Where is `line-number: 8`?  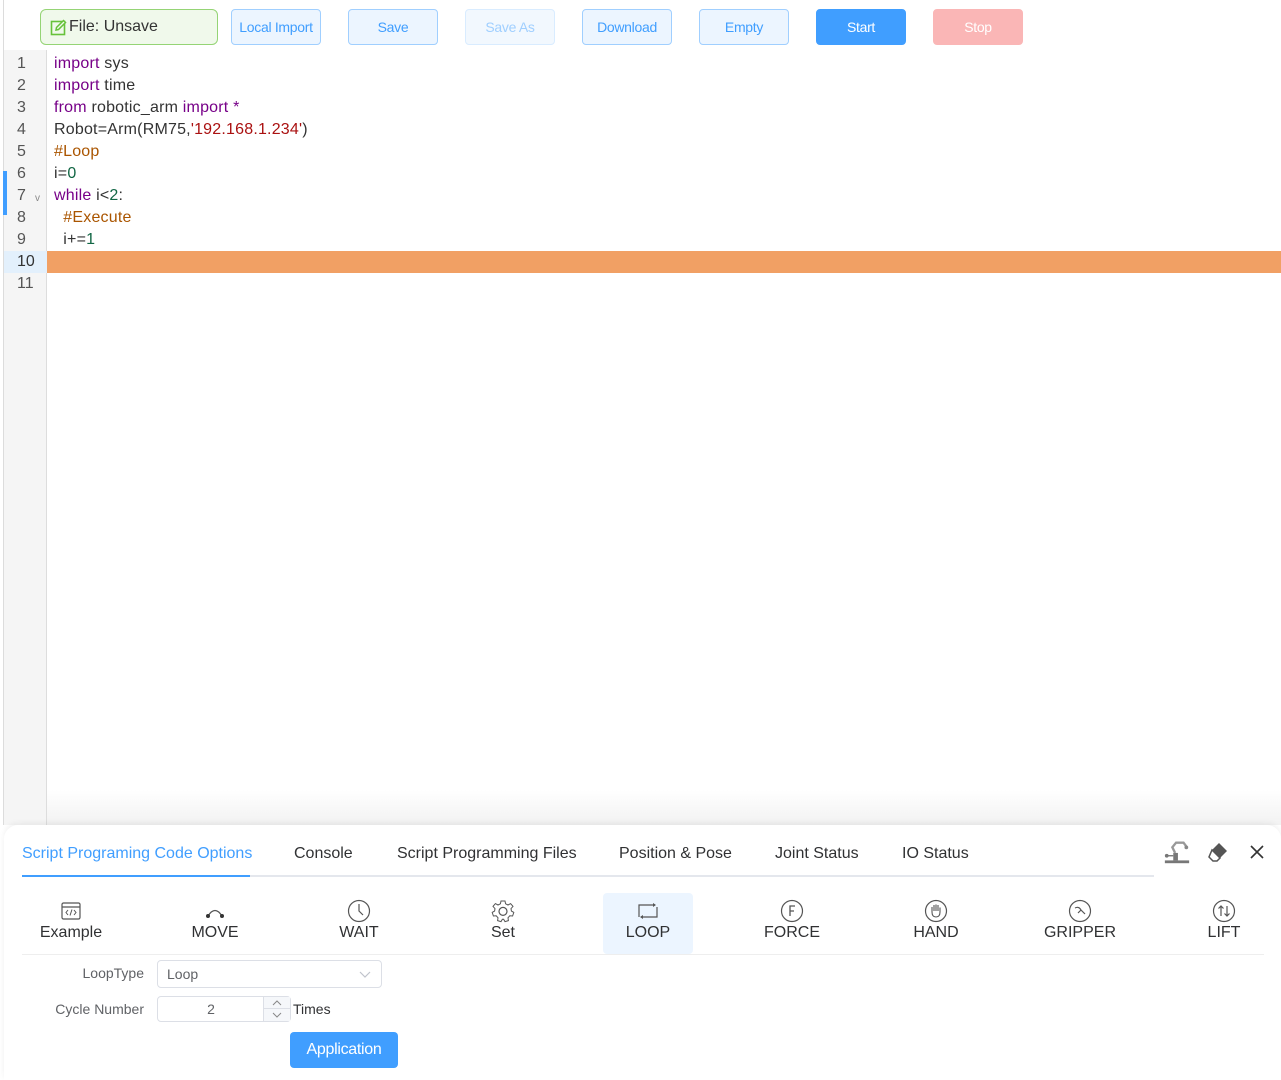 line-number: 8 is located at coordinates (21, 217).